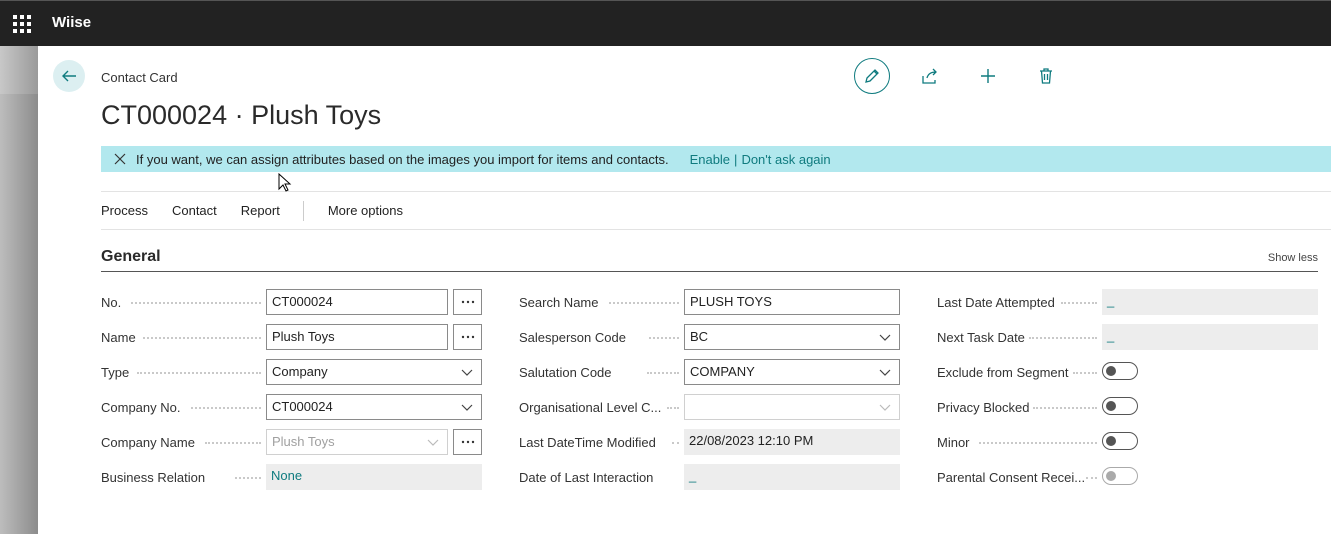 The image size is (1331, 534). I want to click on last-datetime-modified-value: 22/08/2023 12:10 PM, so click(792, 442).